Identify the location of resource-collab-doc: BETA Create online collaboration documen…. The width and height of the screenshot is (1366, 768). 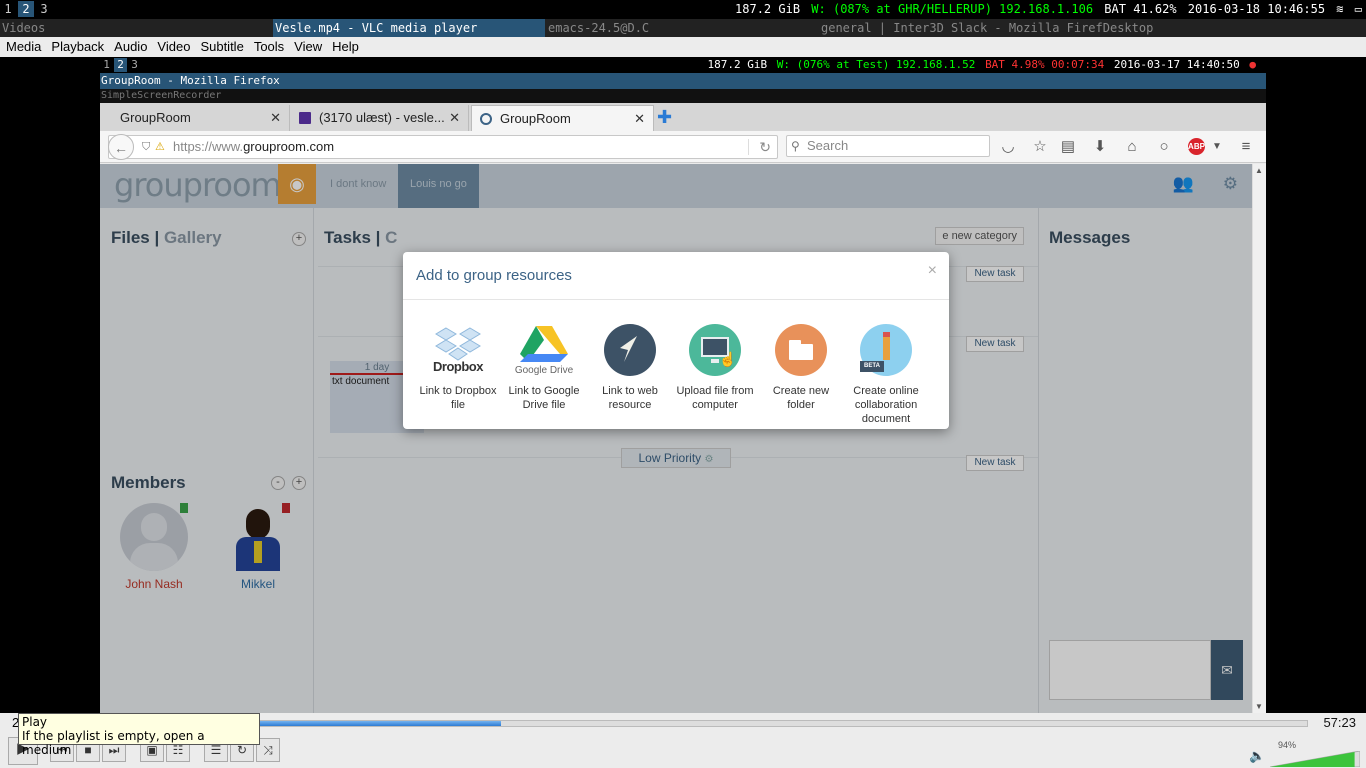
(886, 375).